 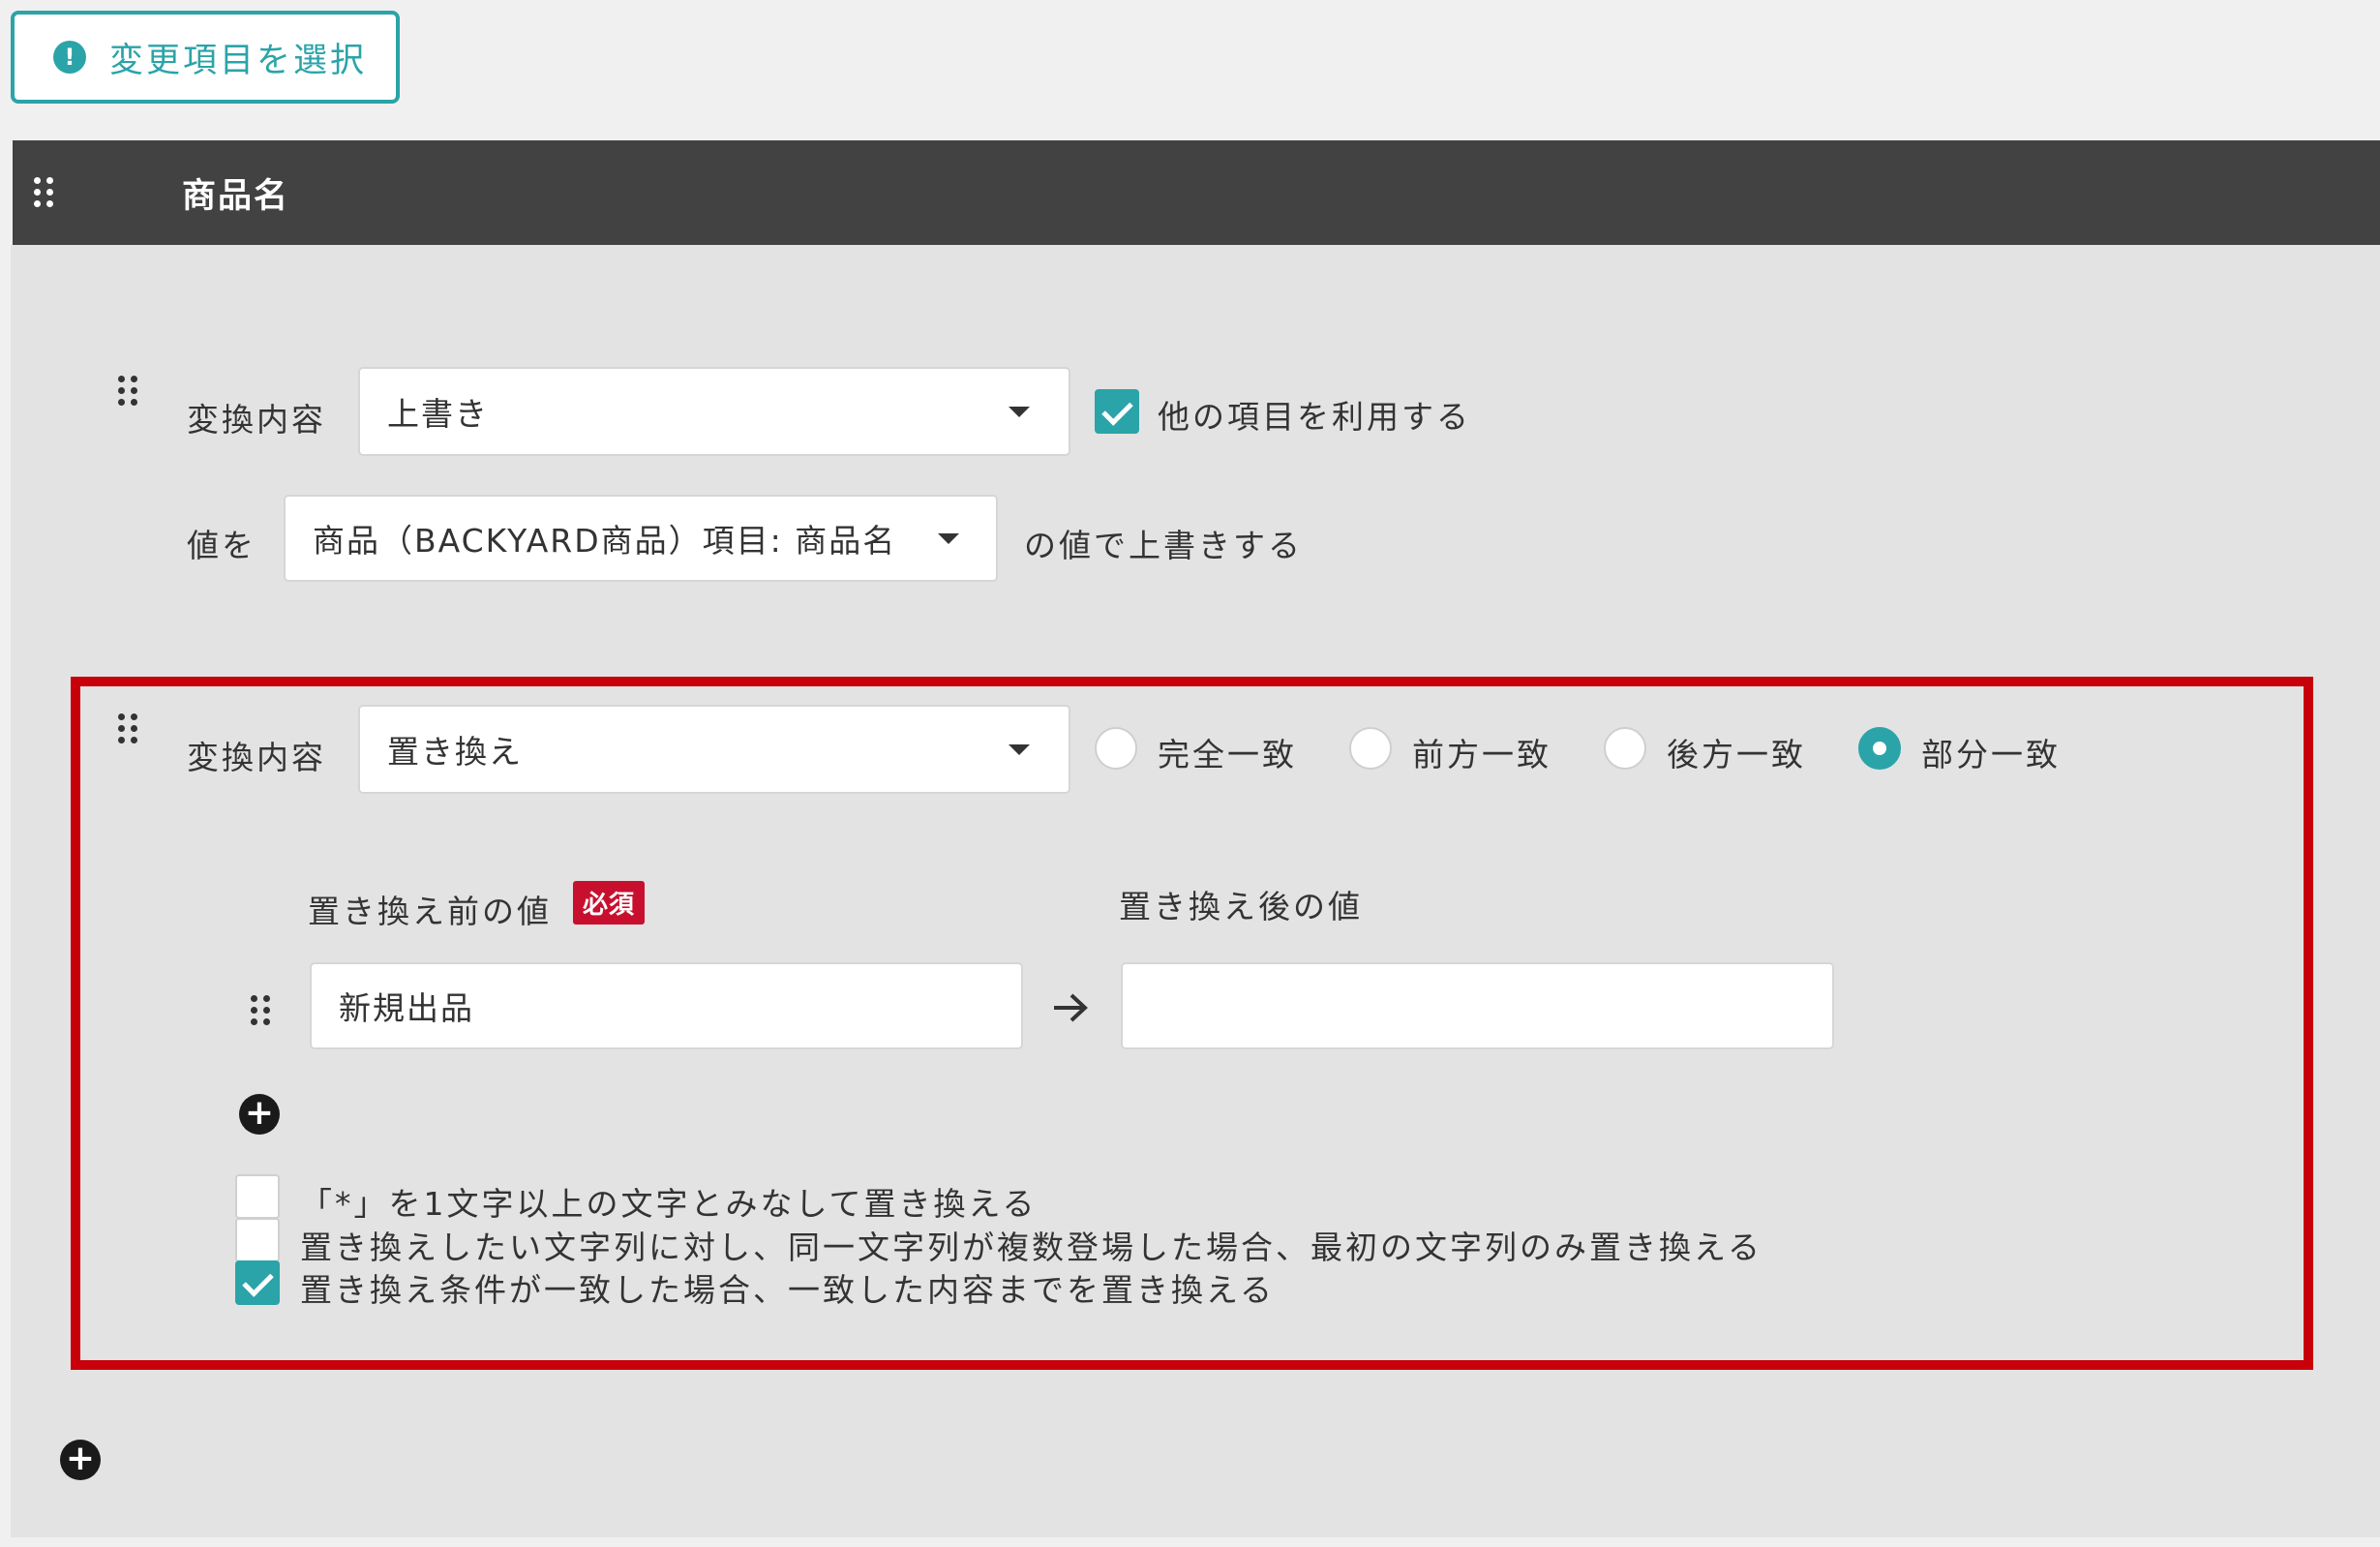 What do you see at coordinates (455, 752) in the screenshot?
I see `rule2-conversion-value: 置き換え` at bounding box center [455, 752].